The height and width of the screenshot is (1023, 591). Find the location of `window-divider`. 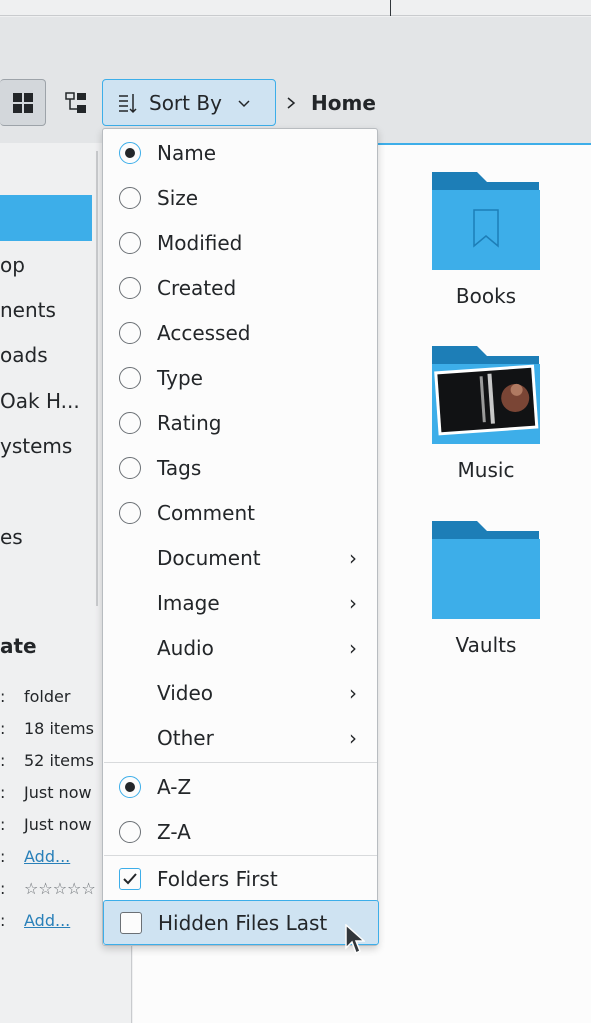

window-divider is located at coordinates (390, 8).